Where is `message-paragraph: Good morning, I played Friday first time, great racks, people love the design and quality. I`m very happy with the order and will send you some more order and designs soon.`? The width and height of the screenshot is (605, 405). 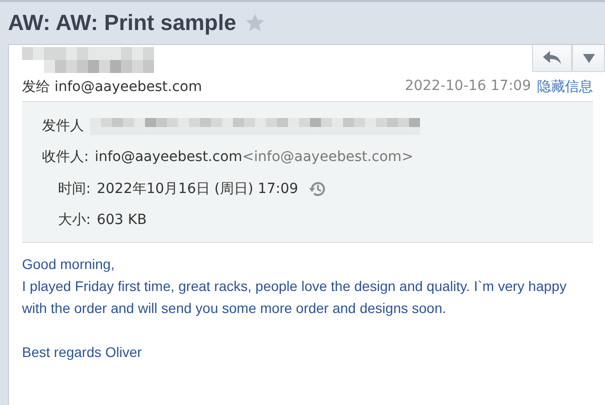
message-paragraph: Good morning, I played Friday first time, great racks, people love the design and quality. I`m very happy with the order and will send you some more order and designs soon. is located at coordinates (295, 286).